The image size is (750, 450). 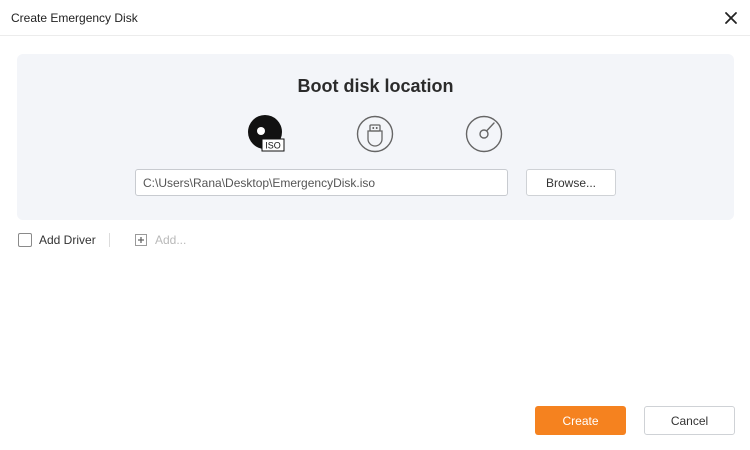 What do you see at coordinates (375, 18) in the screenshot?
I see `title-bar: Create Emergency Disk` at bounding box center [375, 18].